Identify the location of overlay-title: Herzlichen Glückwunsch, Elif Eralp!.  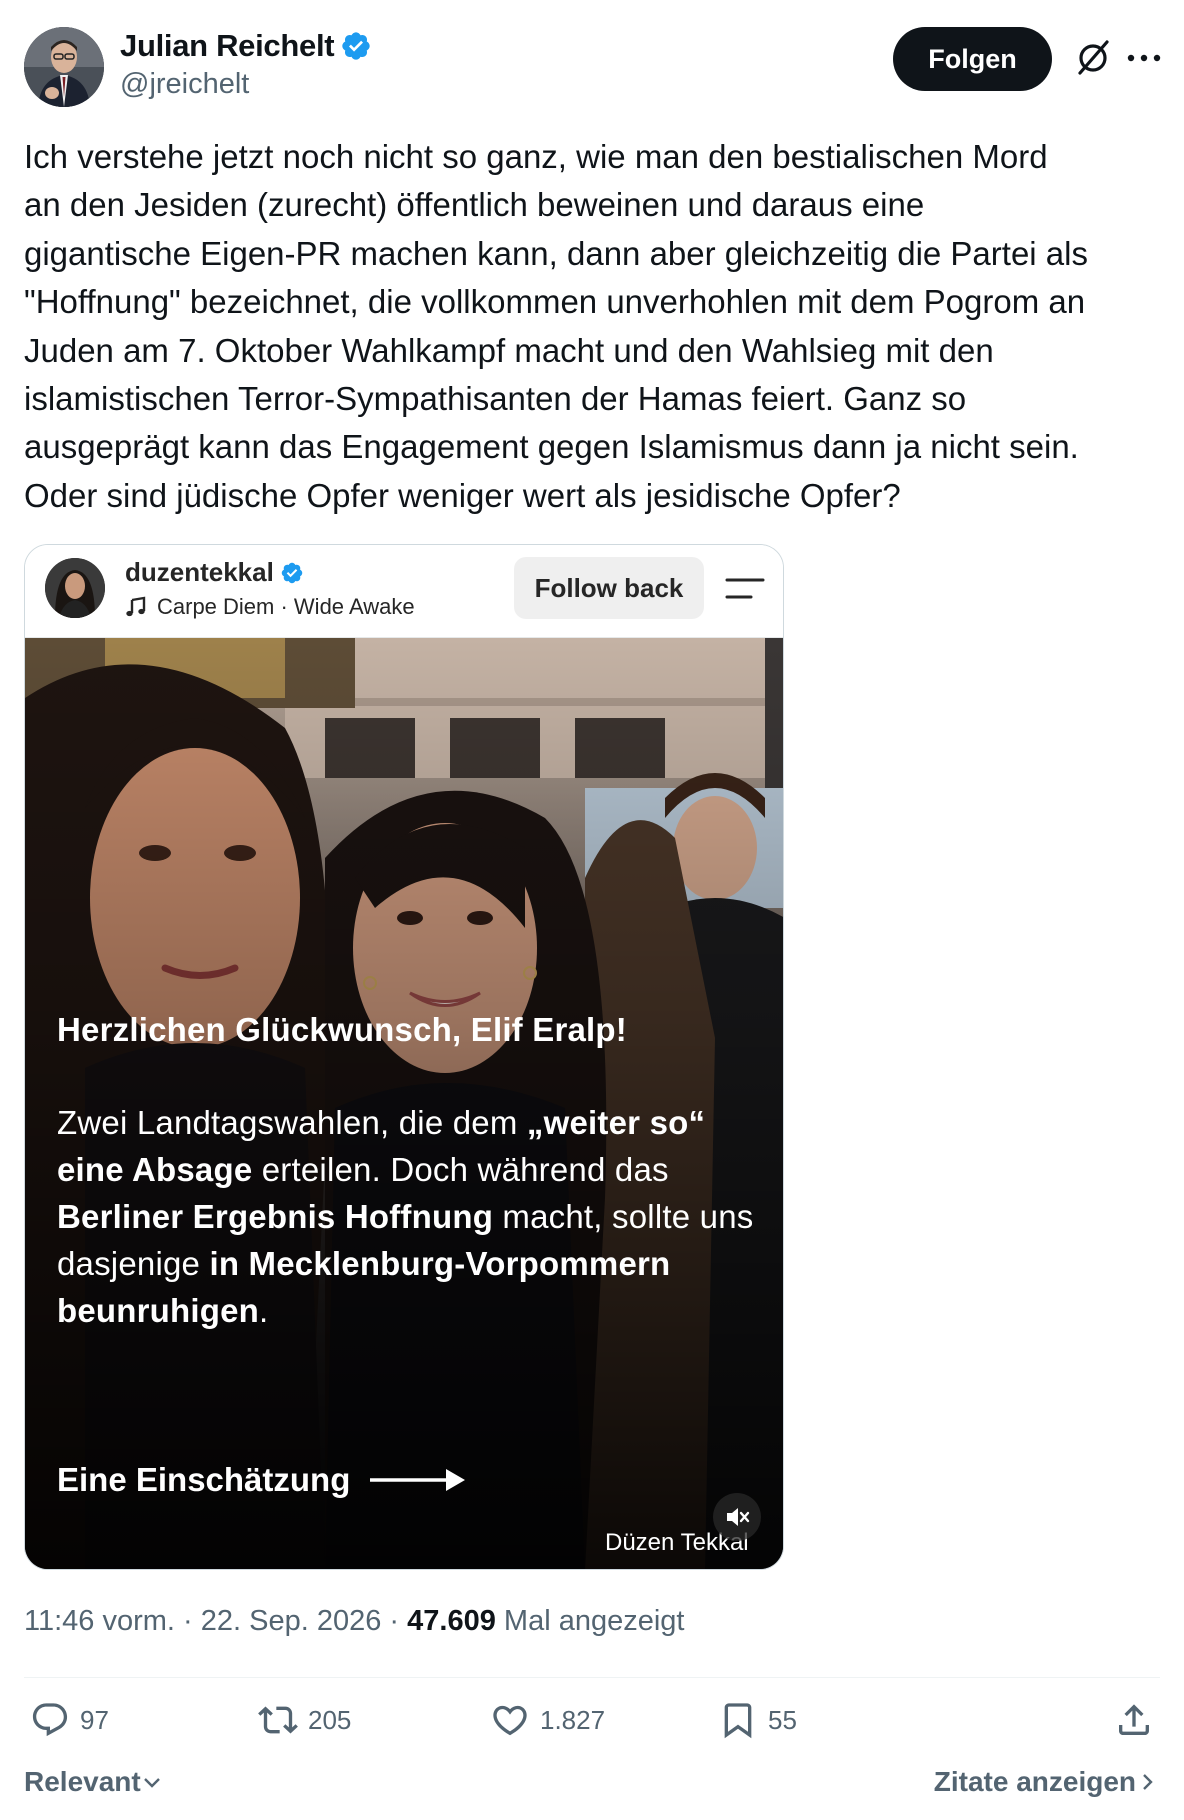
(342, 1029).